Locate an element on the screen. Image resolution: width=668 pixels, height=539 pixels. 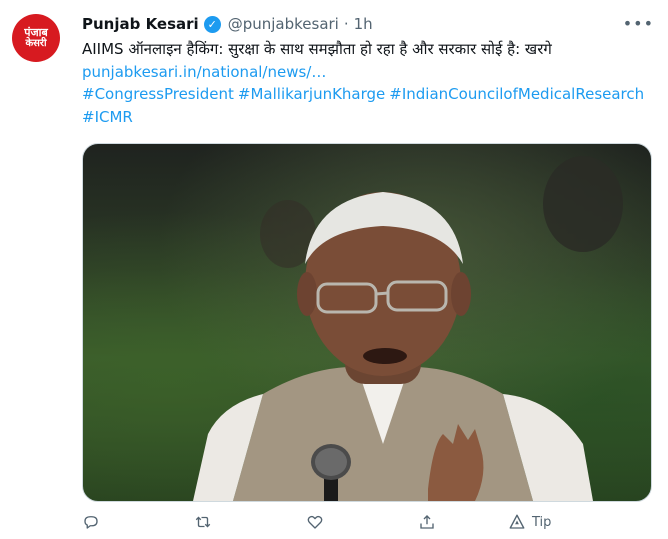
tweet-header: Punjab Kesari ✓ @punjabkesari · 1h is located at coordinates (227, 24).